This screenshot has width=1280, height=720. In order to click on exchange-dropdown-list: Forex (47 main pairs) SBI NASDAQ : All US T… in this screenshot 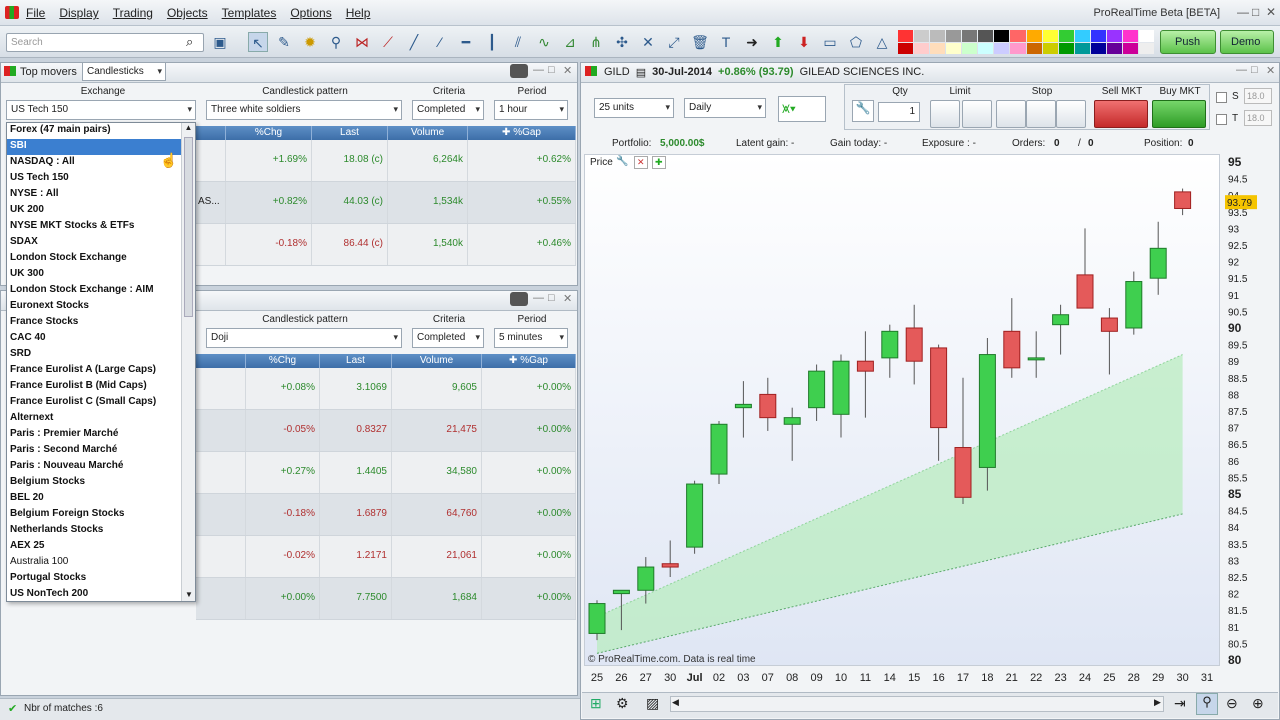, I will do `click(101, 362)`.